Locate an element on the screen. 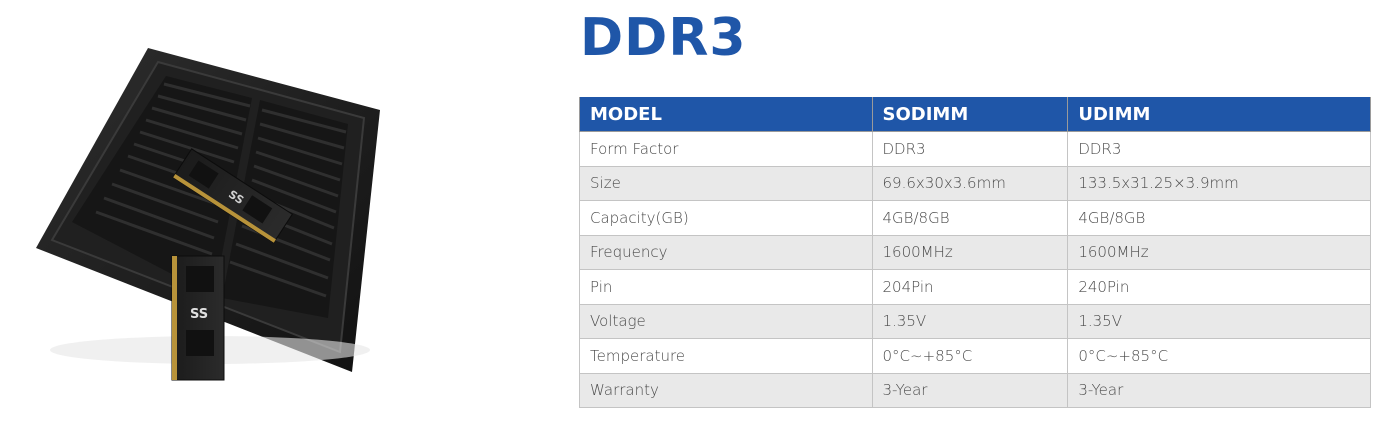 The width and height of the screenshot is (1395, 437). udimm-value: 3-Year is located at coordinates (1219, 390).